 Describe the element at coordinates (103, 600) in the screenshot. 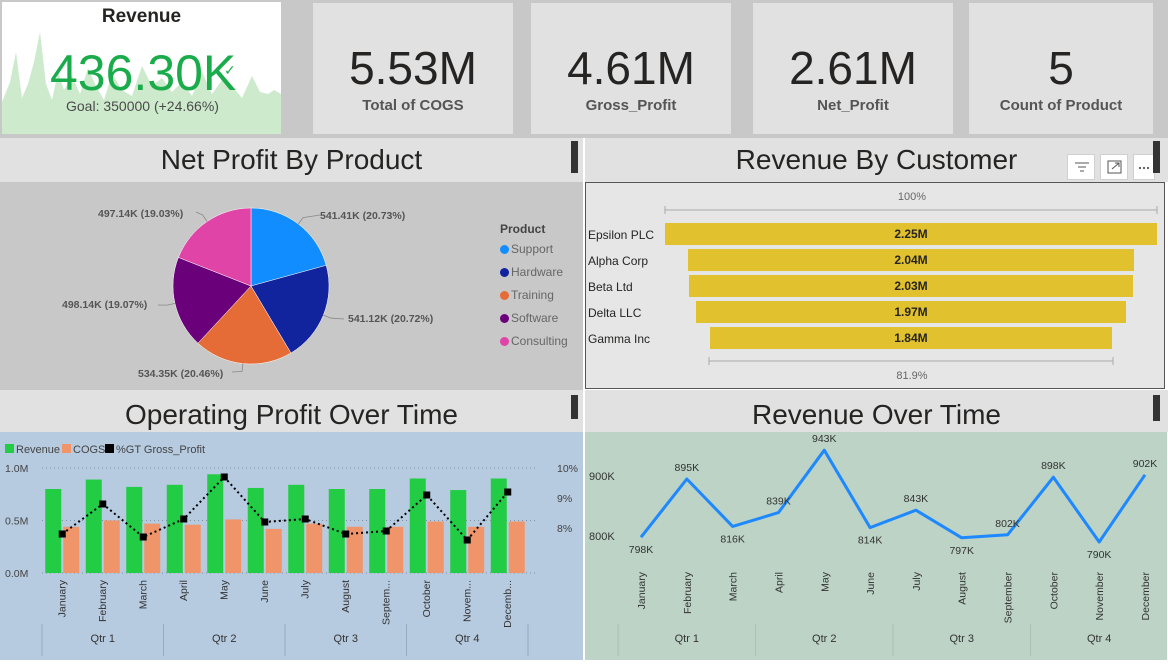

I see `combo-x-tick-label: February` at that location.